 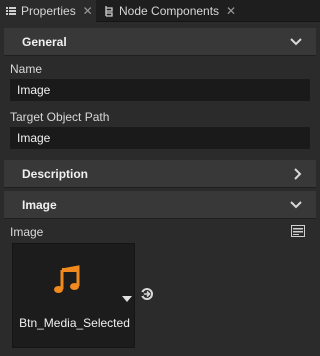 What do you see at coordinates (160, 90) in the screenshot?
I see `name-field: Image` at bounding box center [160, 90].